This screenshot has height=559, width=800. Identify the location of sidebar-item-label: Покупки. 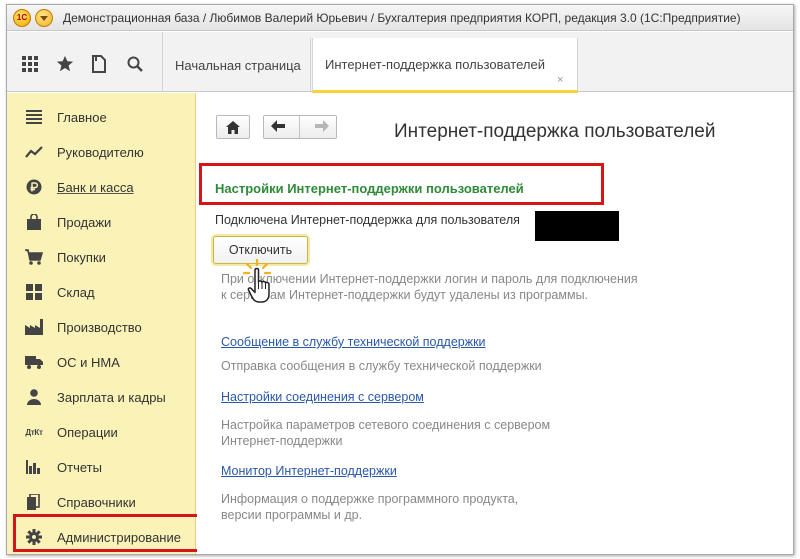
(81, 257).